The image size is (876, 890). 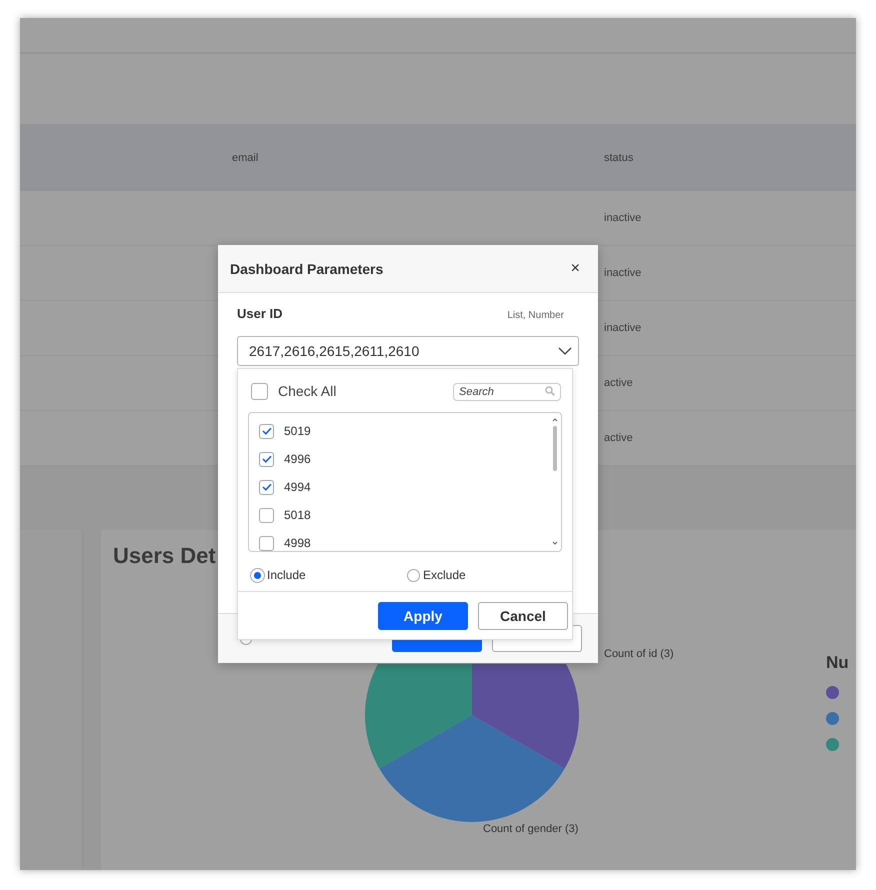 What do you see at coordinates (444, 575) in the screenshot?
I see `radio-label: Exclude` at bounding box center [444, 575].